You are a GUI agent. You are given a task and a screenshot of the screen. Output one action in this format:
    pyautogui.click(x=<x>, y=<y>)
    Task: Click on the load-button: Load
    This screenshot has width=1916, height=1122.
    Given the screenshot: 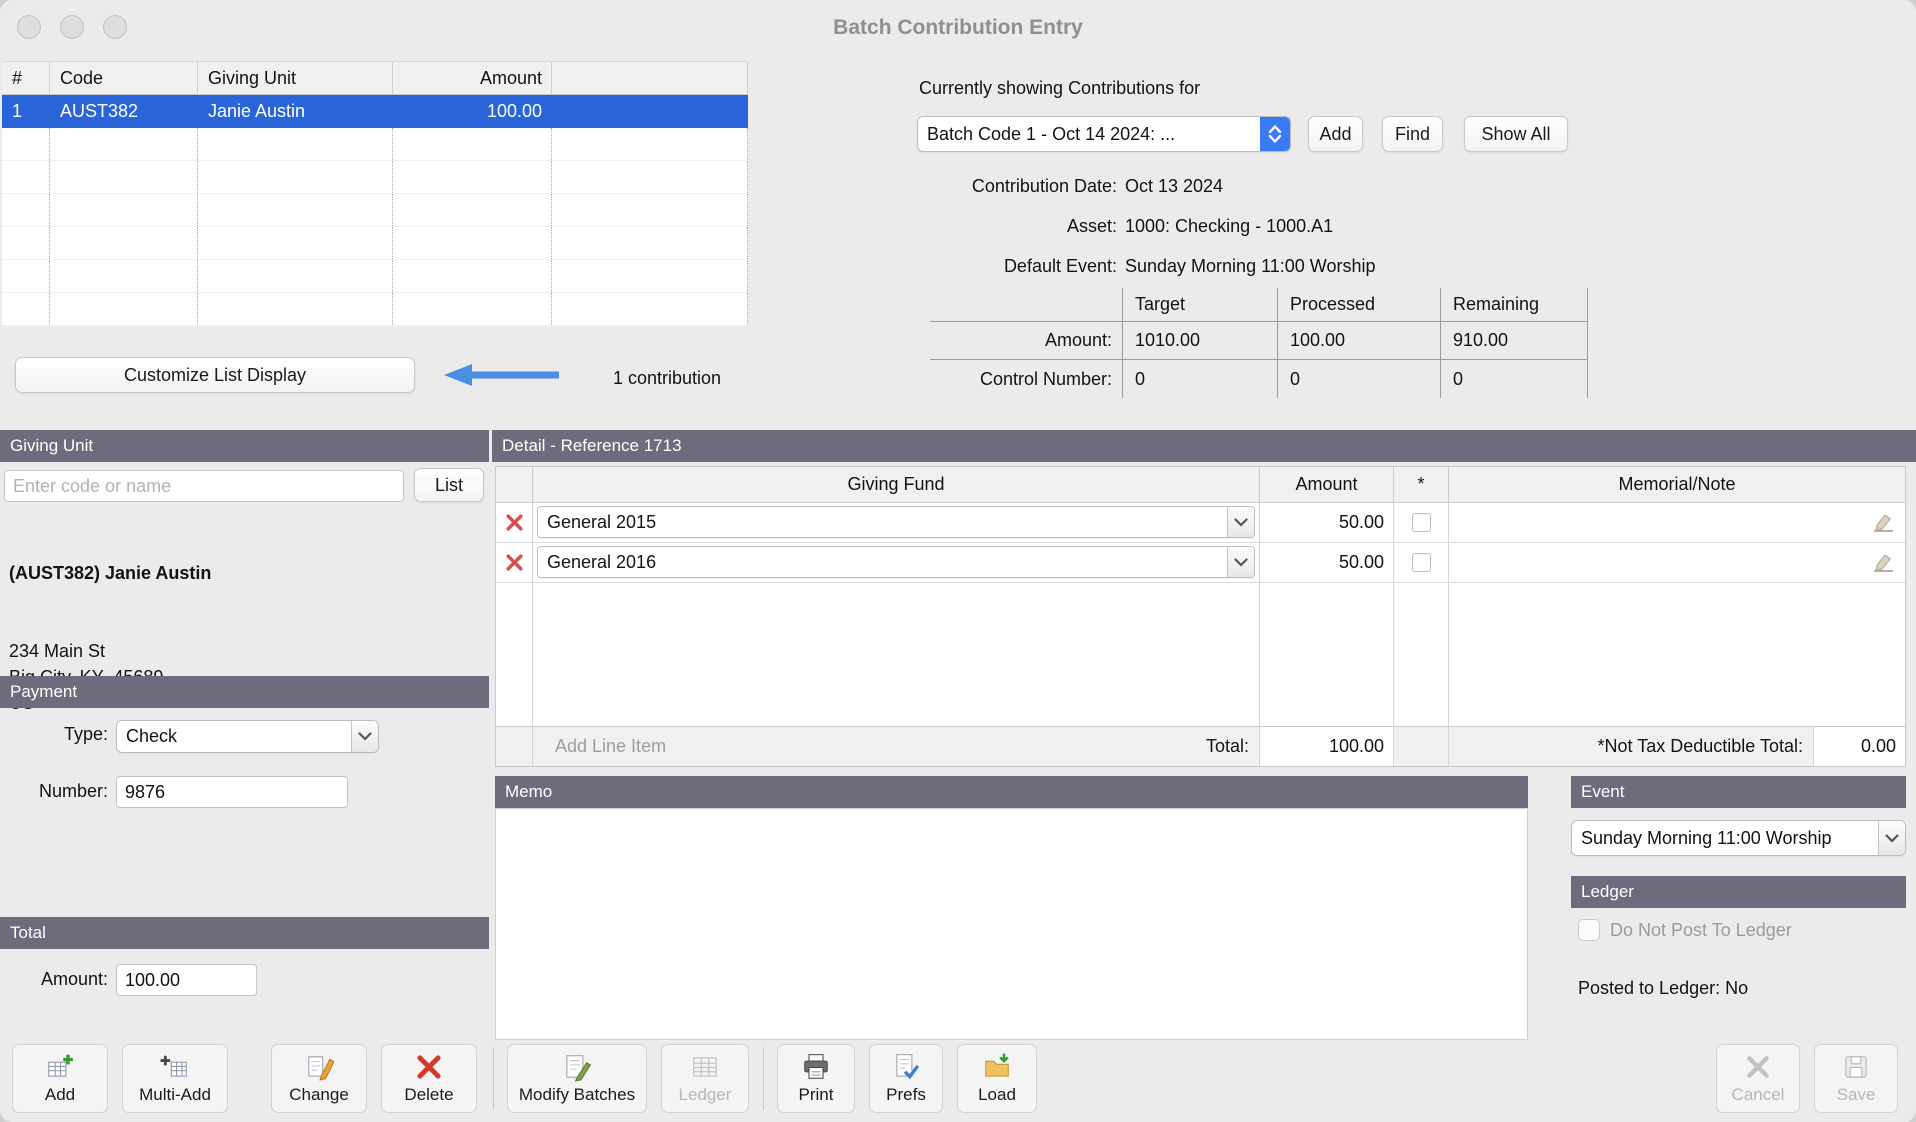 What is the action you would take?
    pyautogui.click(x=997, y=1078)
    